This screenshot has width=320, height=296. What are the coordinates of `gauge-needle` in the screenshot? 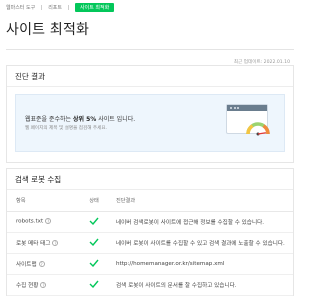 It's located at (261, 133).